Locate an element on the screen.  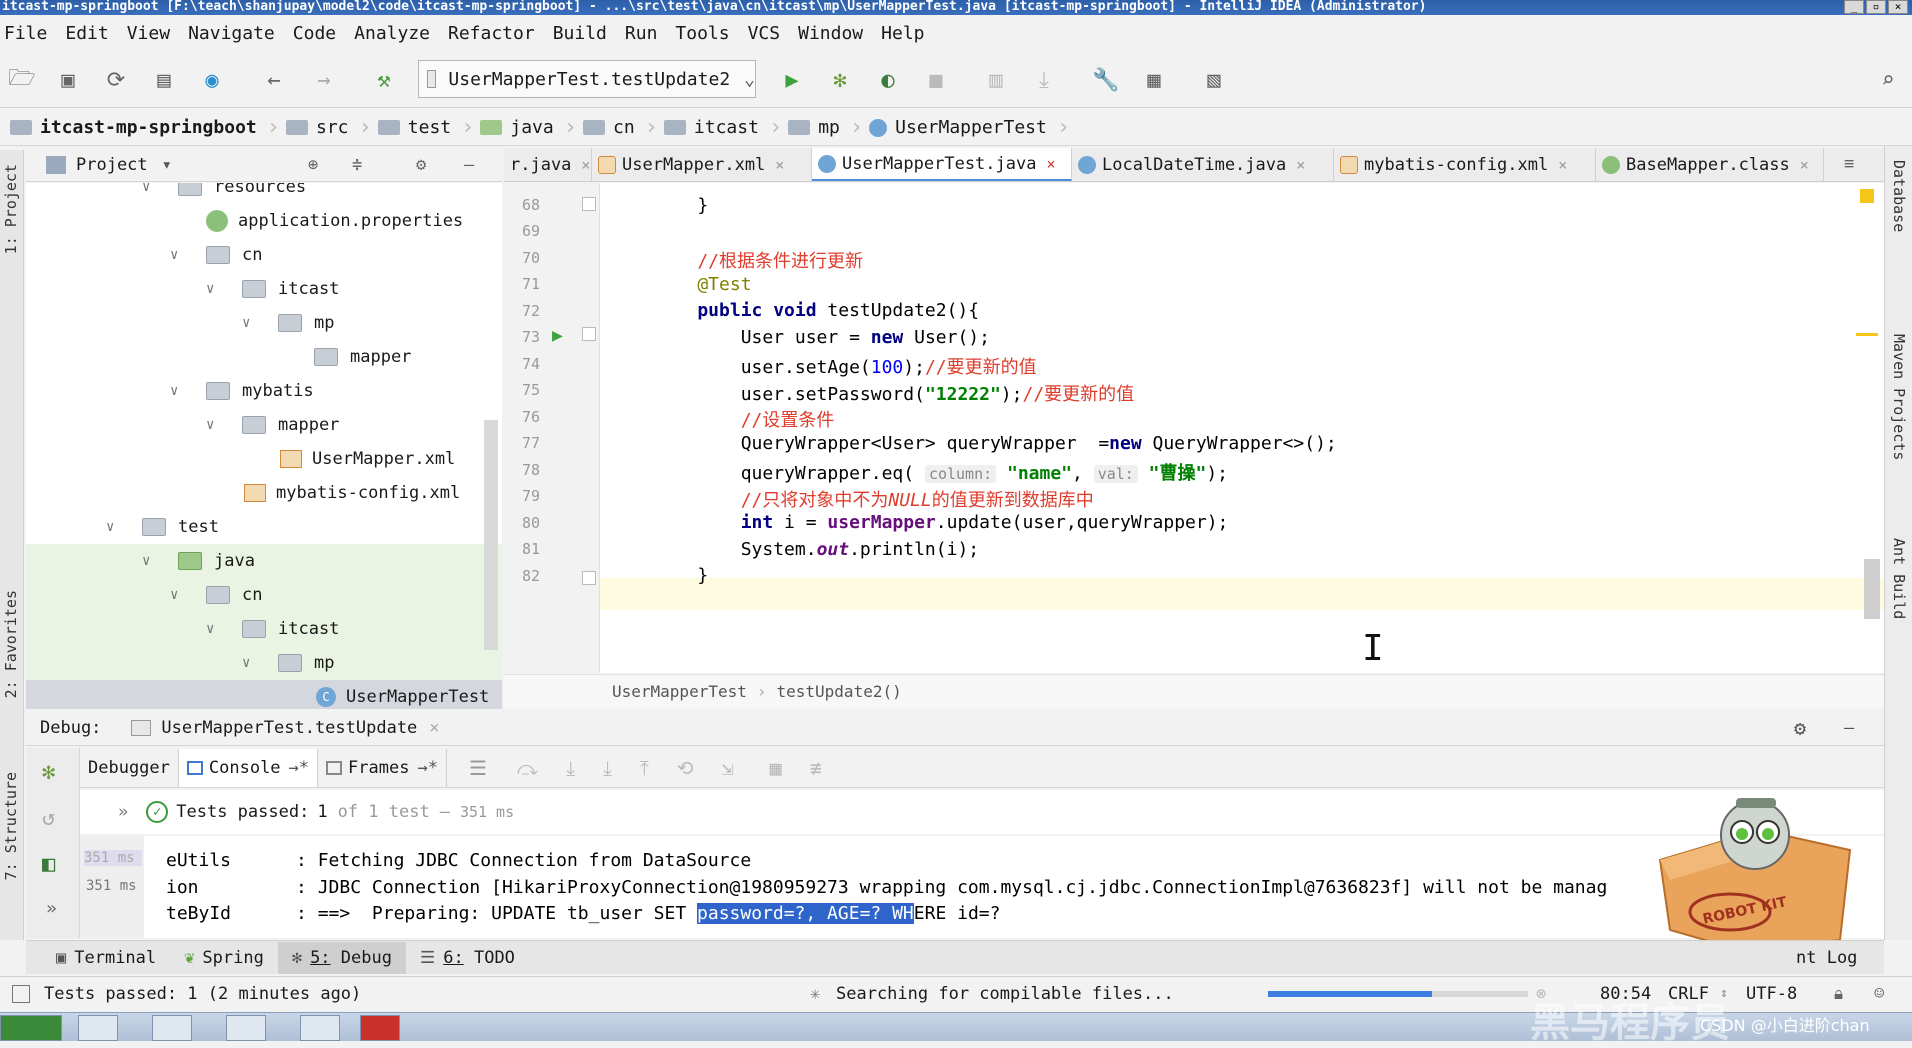
run-config-select: UserMapperTest.testUpdate2 ⌄ is located at coordinates (587, 79).